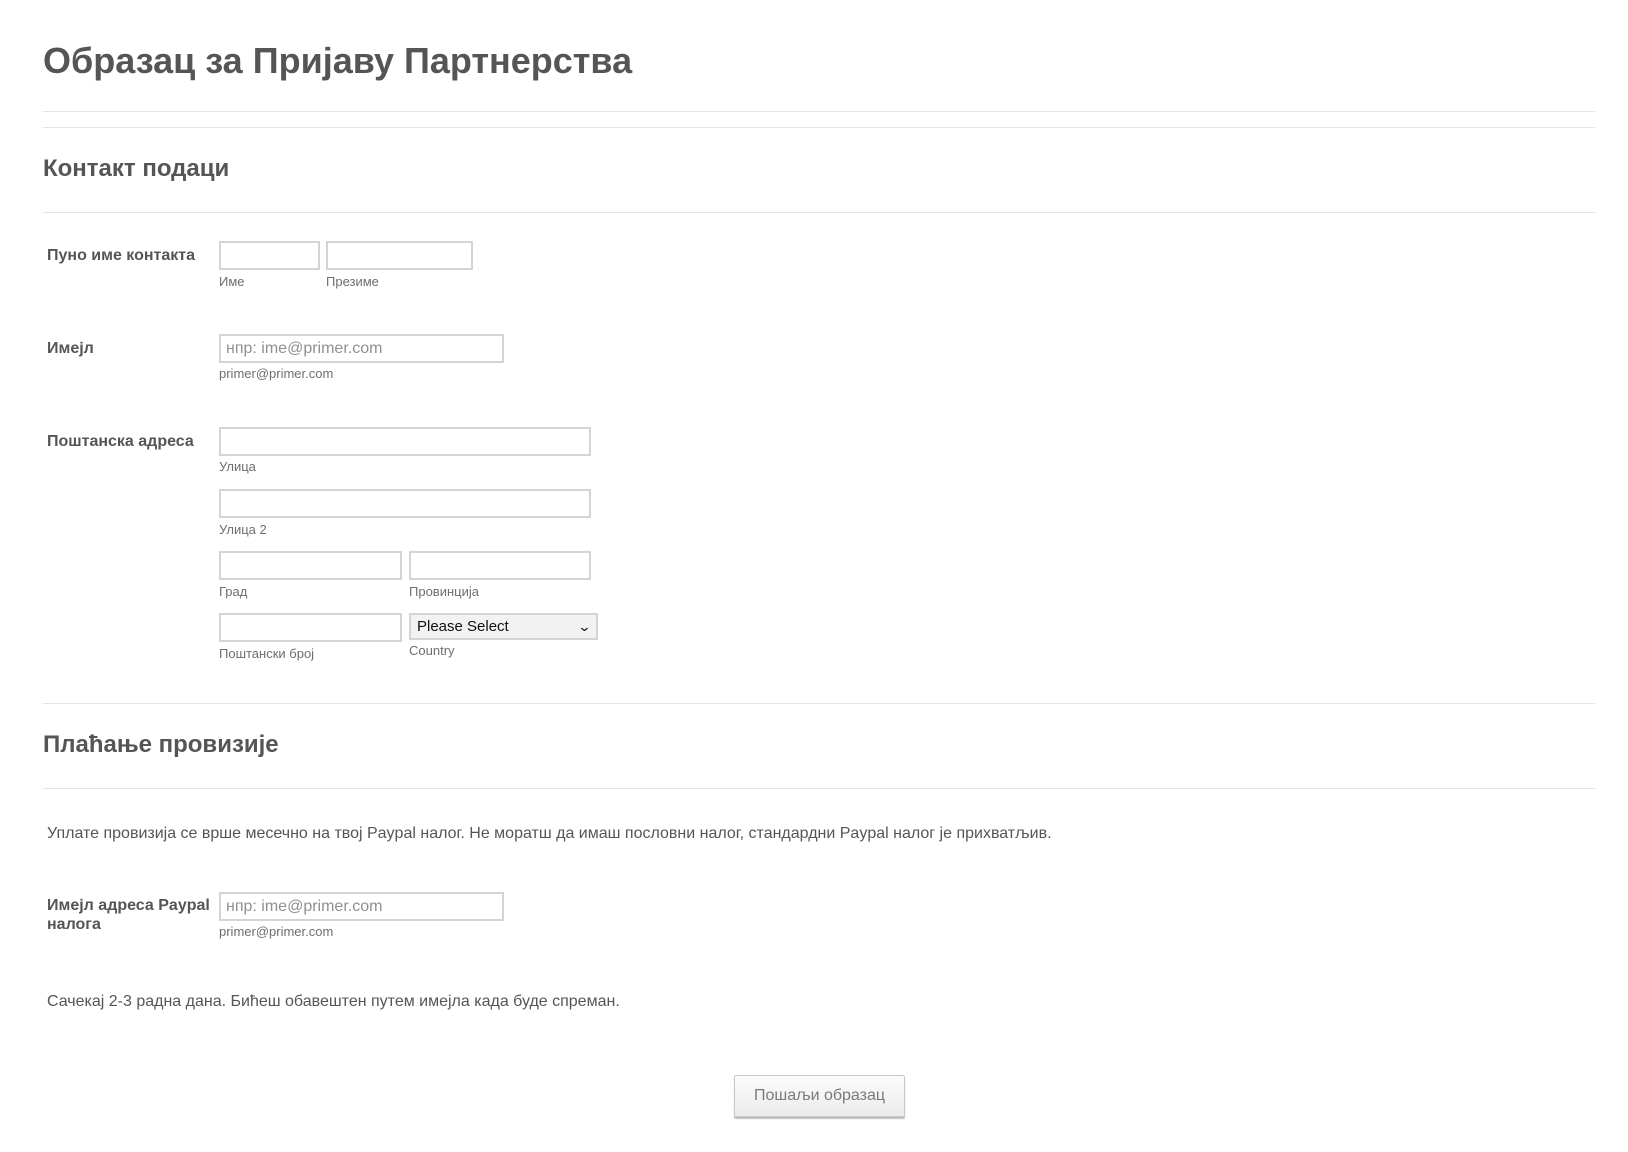 The image size is (1628, 1152). What do you see at coordinates (444, 591) in the screenshot?
I see `province-sublabel: Провинција` at bounding box center [444, 591].